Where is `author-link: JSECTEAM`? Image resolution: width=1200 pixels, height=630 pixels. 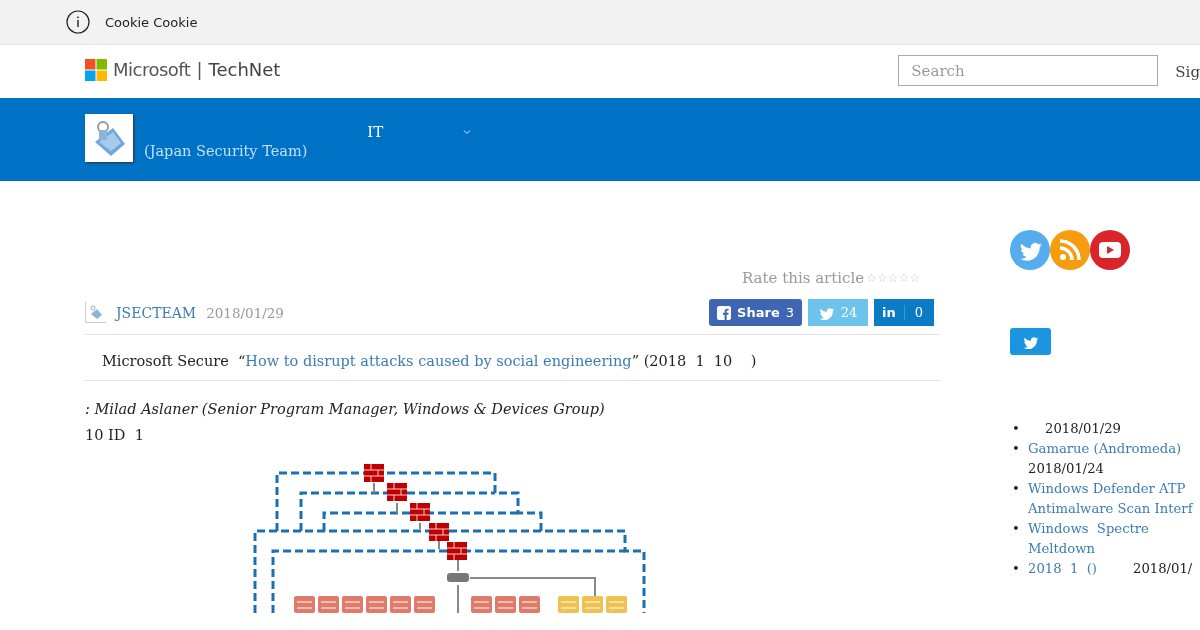 author-link: JSECTEAM is located at coordinates (156, 312).